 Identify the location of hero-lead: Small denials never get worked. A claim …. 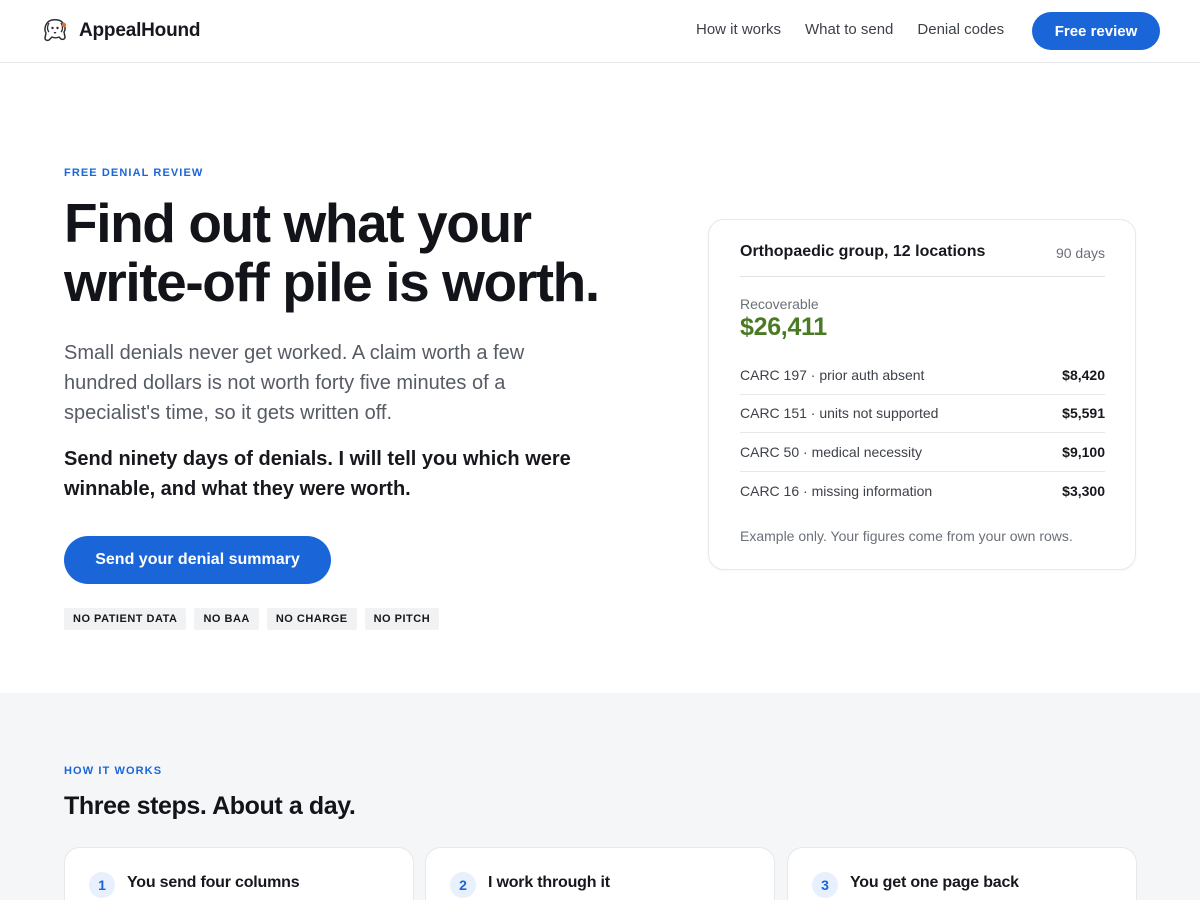
(294, 383).